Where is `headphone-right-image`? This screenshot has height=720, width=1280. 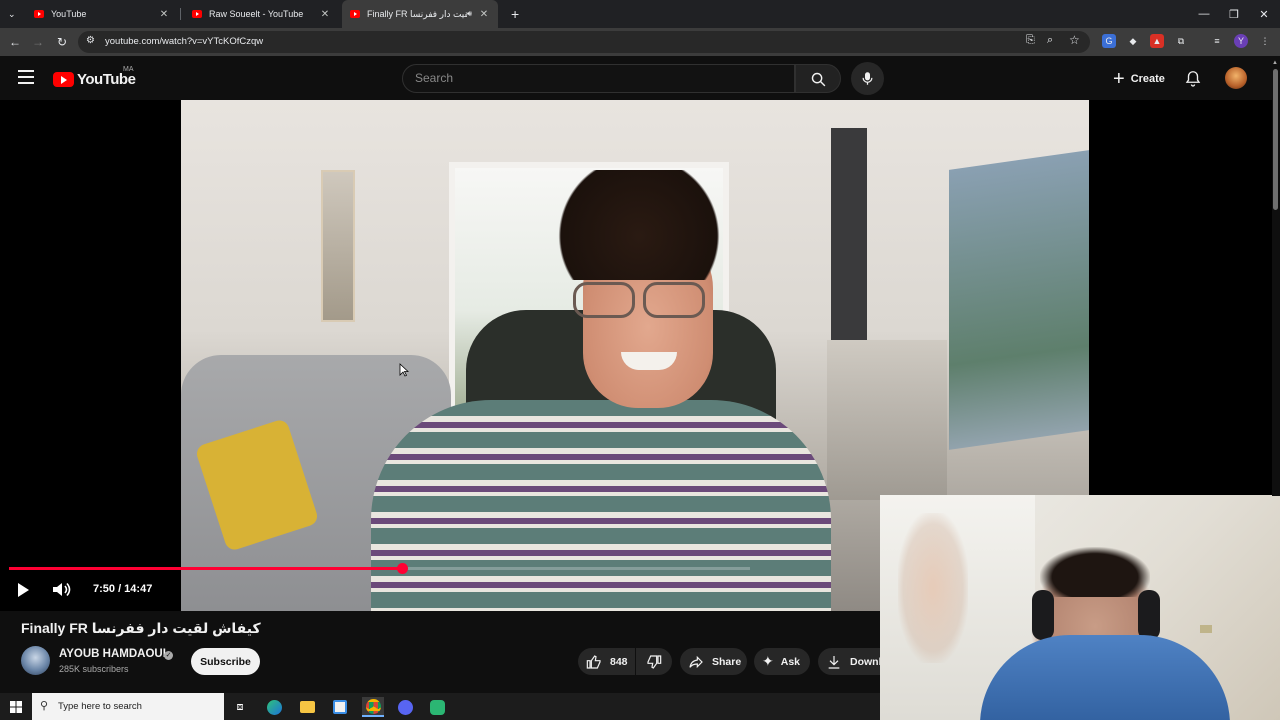
headphone-right-image is located at coordinates (1149, 615).